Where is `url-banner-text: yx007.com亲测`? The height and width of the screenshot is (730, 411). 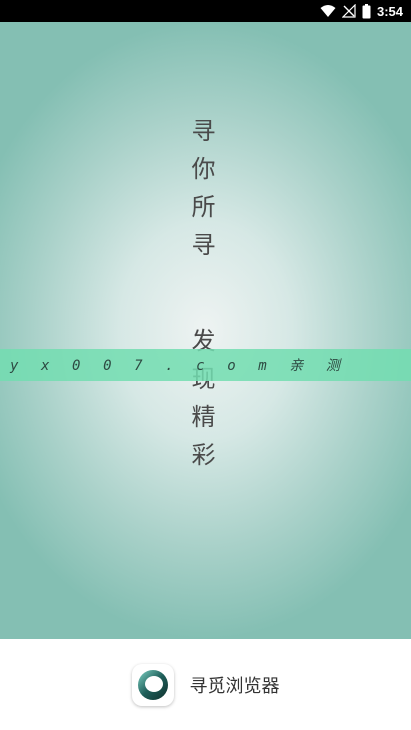
url-banner-text: yx007.com亲测 is located at coordinates (186, 366).